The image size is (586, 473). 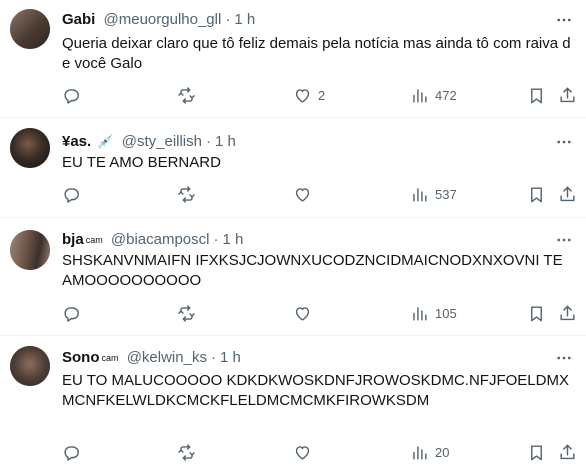 I want to click on syringe-emoji: 💉, so click(x=105, y=141).